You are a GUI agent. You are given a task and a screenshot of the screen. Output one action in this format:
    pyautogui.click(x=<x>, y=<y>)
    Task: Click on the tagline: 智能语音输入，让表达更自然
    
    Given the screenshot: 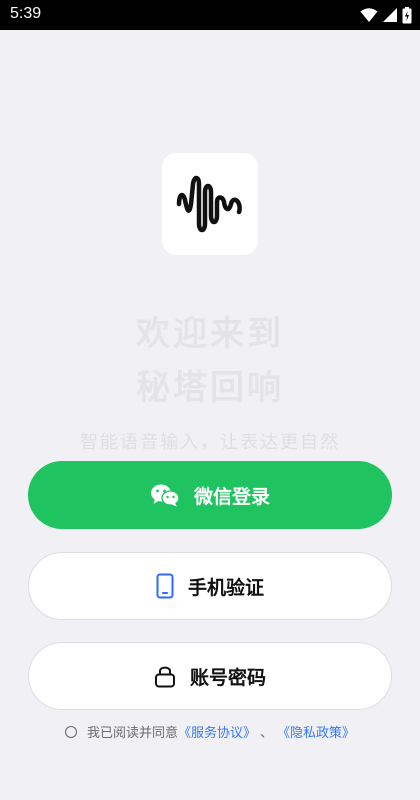 What is the action you would take?
    pyautogui.click(x=210, y=442)
    